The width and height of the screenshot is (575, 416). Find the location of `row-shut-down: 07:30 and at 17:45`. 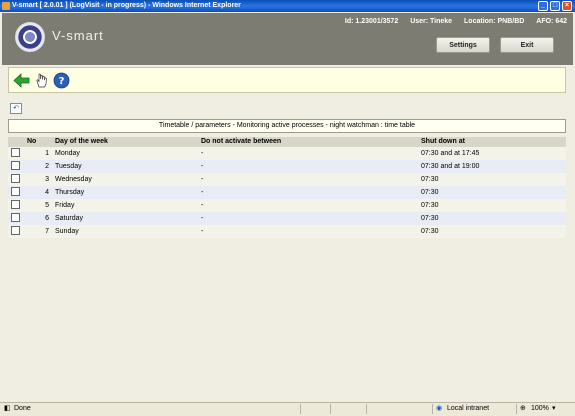

row-shut-down: 07:30 and at 17:45 is located at coordinates (450, 153).